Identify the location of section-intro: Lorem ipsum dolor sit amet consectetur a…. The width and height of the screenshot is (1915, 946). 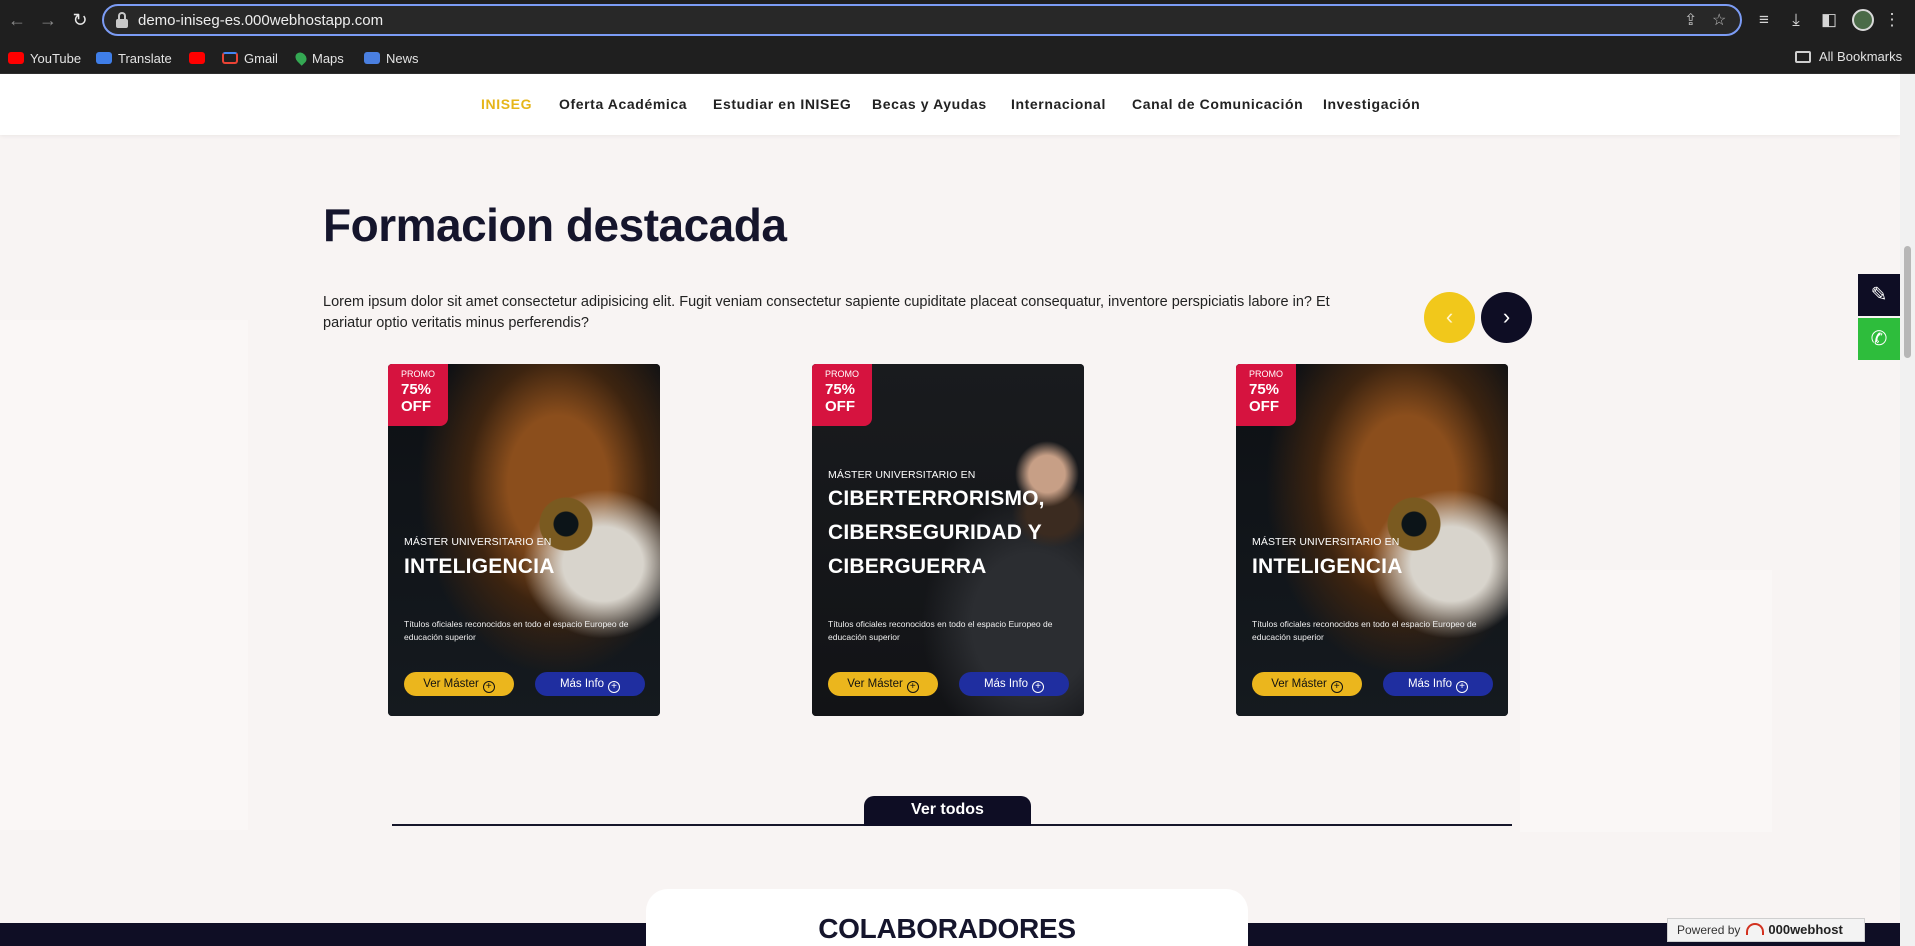
(826, 312).